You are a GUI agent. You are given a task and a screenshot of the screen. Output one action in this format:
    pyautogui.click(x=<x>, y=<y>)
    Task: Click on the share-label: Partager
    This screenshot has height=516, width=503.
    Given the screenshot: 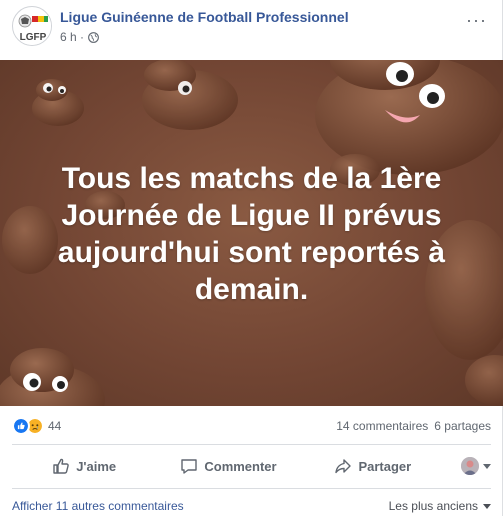 What is the action you would take?
    pyautogui.click(x=385, y=466)
    